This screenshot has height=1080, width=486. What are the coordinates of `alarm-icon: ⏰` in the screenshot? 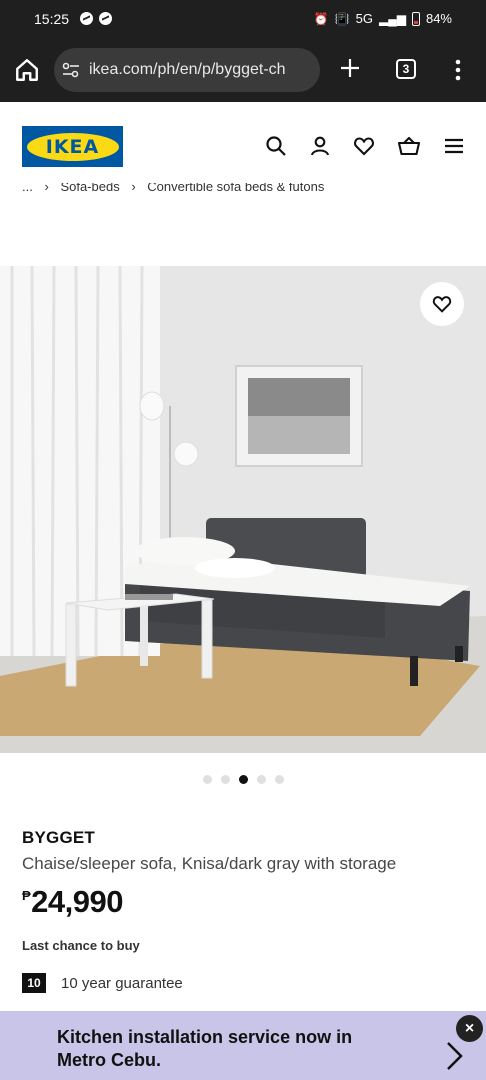 It's located at (321, 18).